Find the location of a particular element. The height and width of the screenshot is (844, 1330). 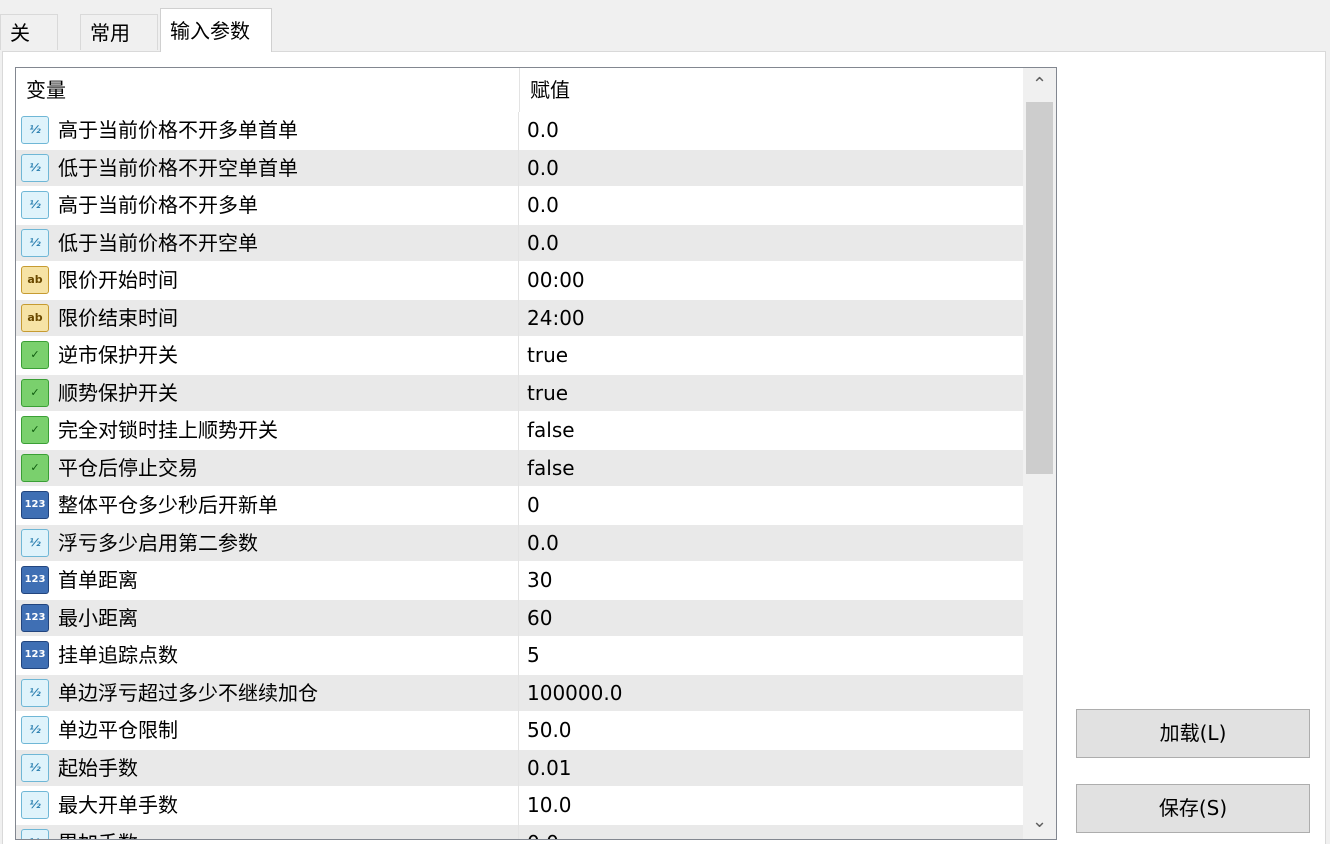

variable-cell: ½ 累加手数 is located at coordinates (267, 831).